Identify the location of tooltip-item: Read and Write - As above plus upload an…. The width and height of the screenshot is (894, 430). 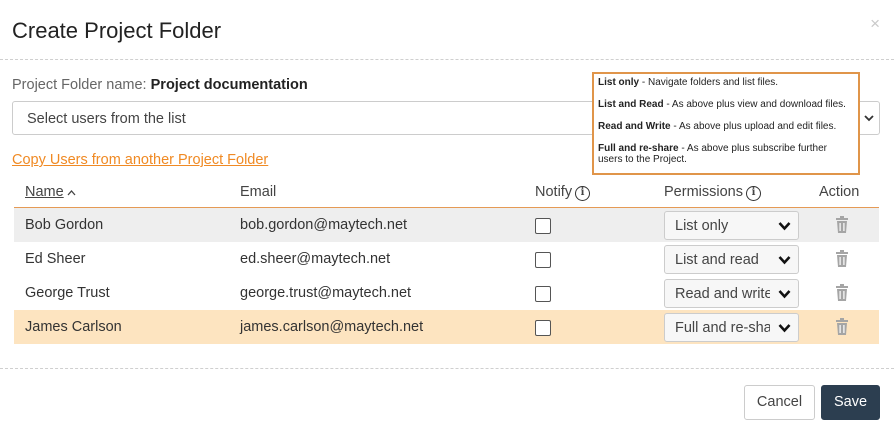
(717, 126).